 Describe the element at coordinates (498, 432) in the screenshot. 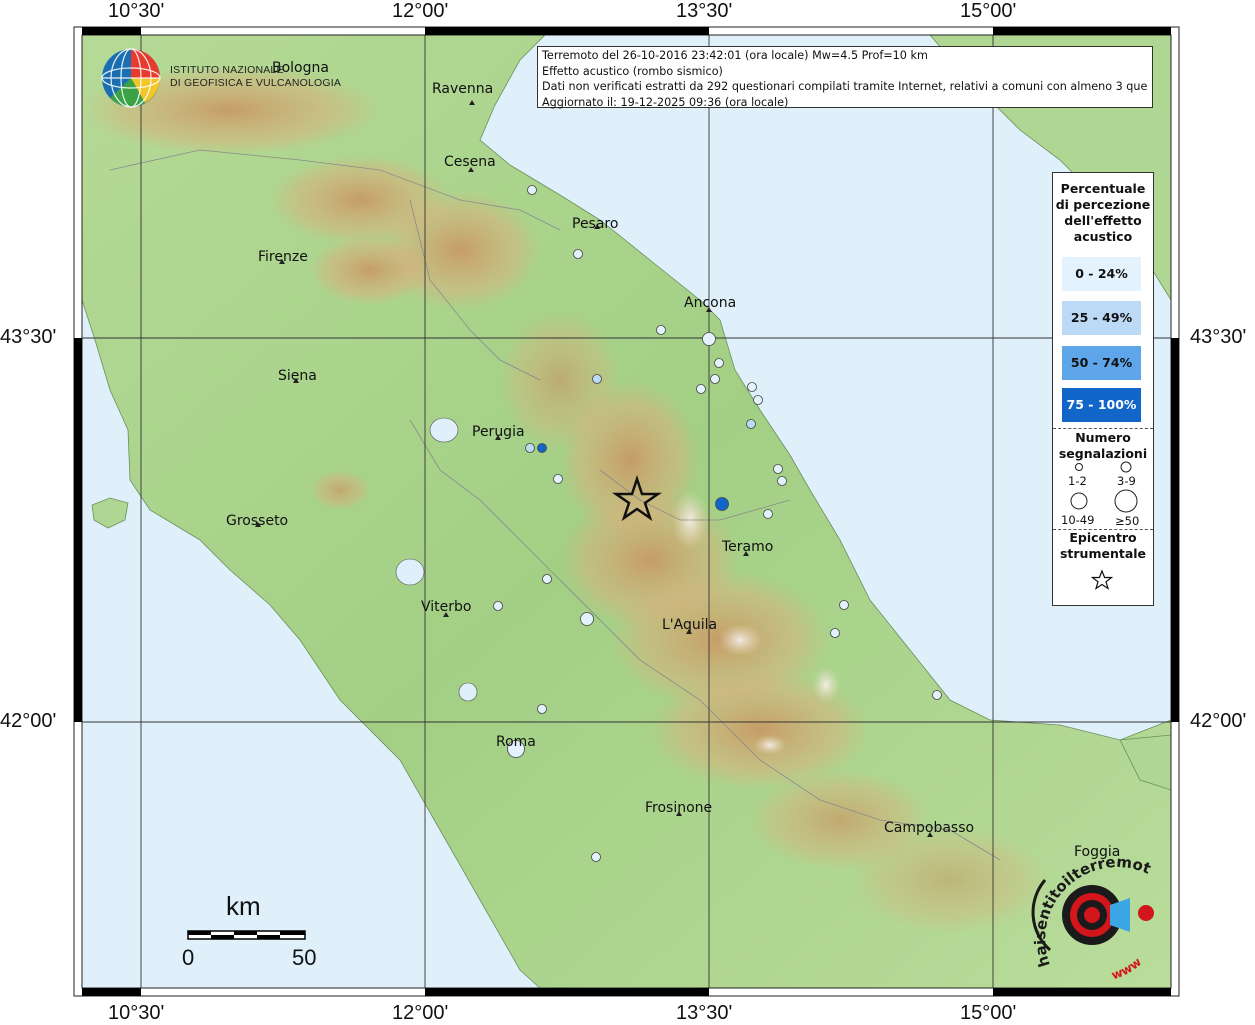

I see `city-label-perugia: Perugia` at that location.